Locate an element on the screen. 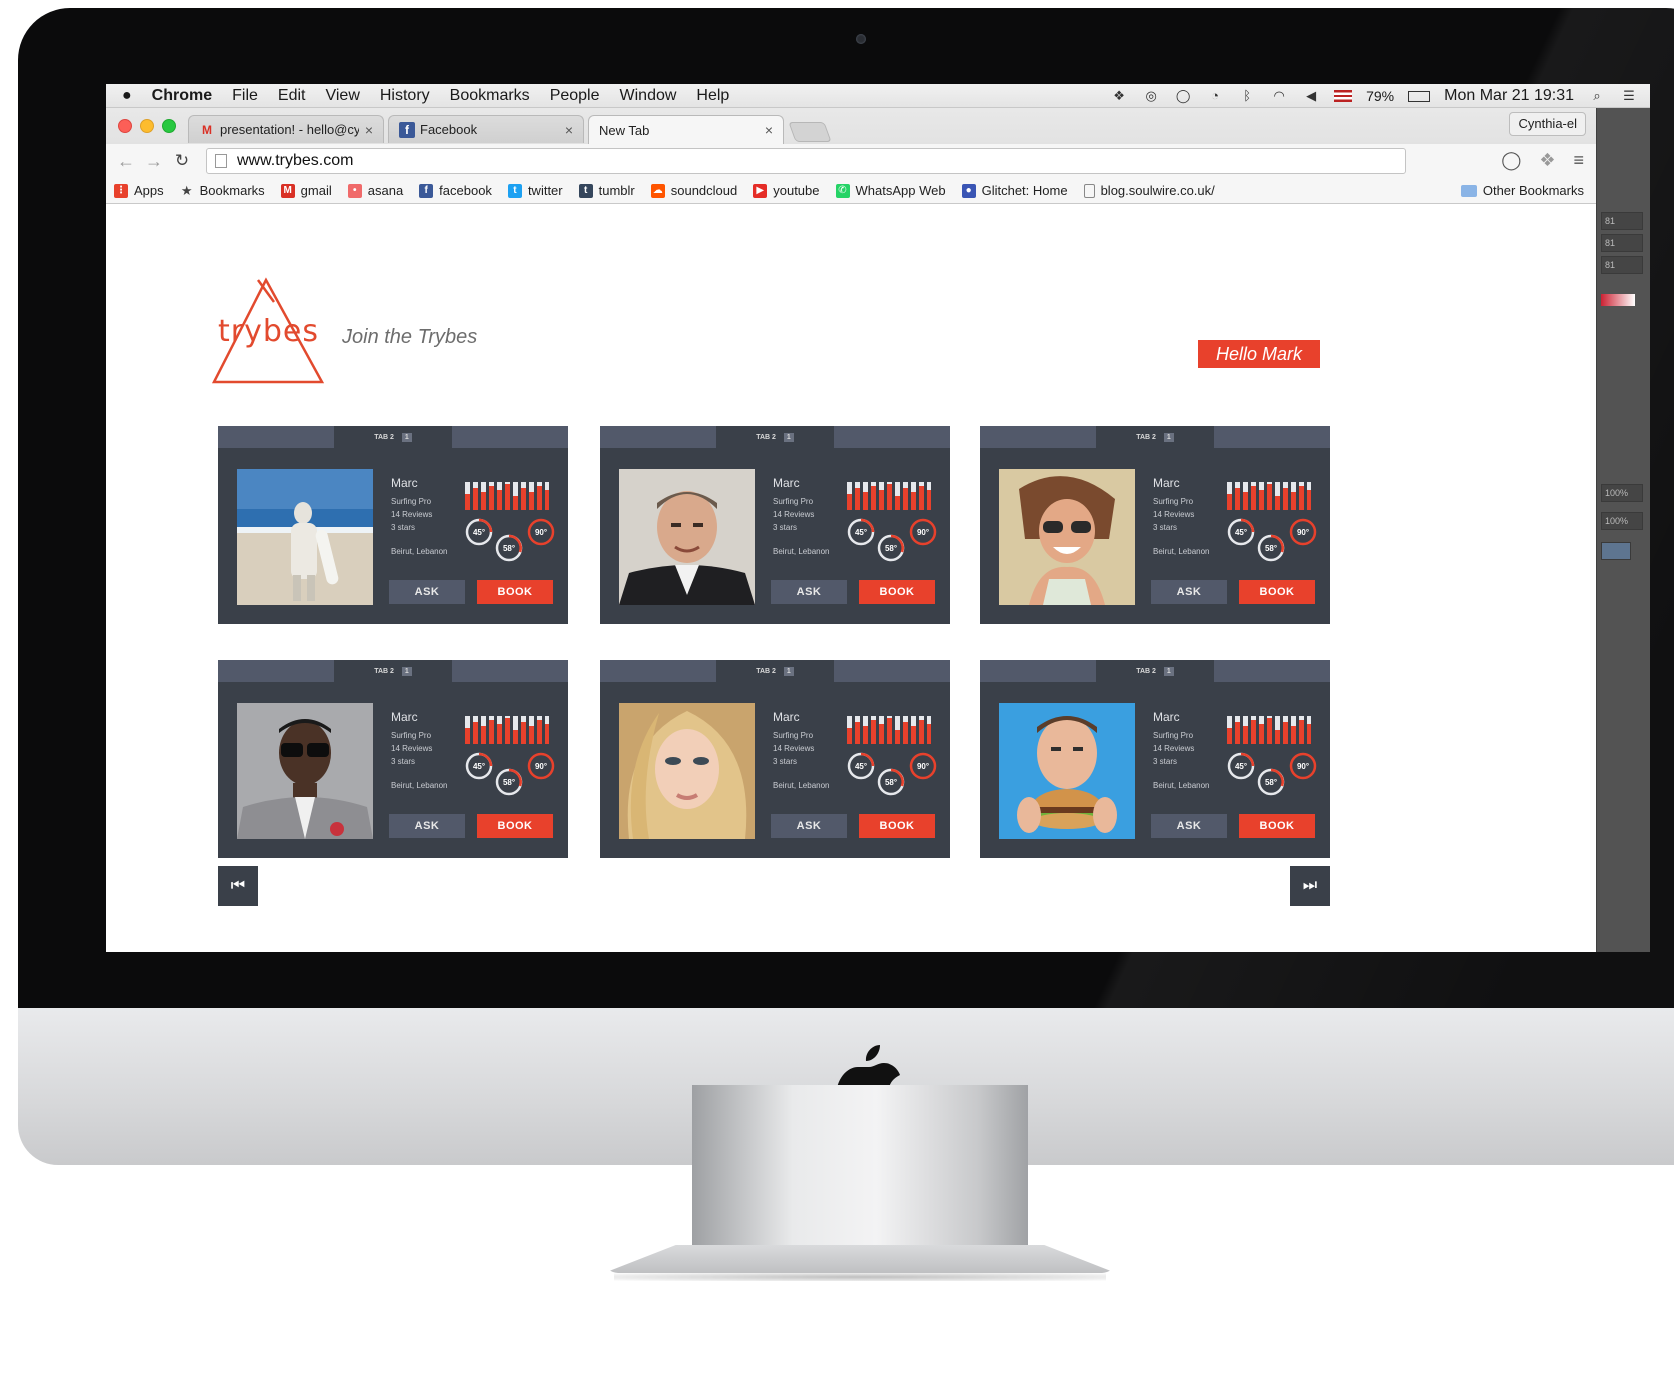 The image size is (1674, 1382). menu-chrome: Chrome is located at coordinates (182, 96).